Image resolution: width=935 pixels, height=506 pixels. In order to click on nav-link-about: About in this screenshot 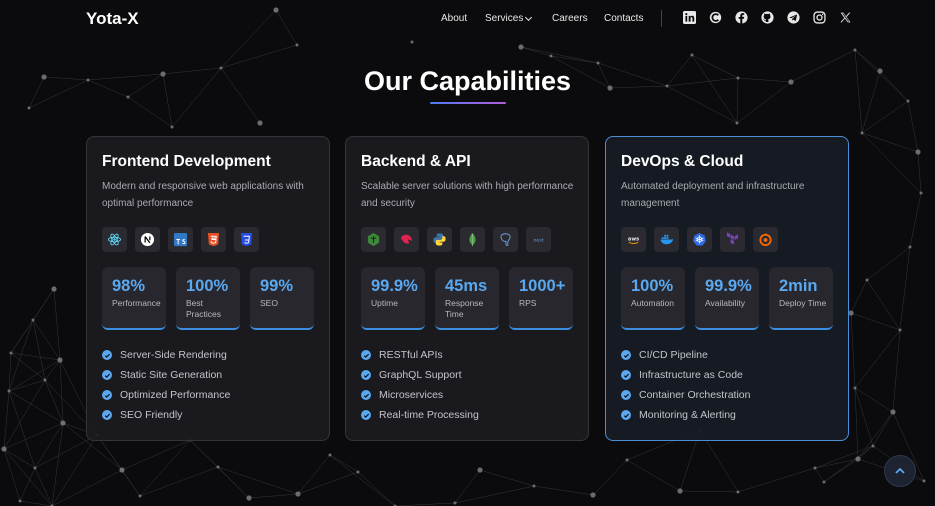, I will do `click(463, 18)`.